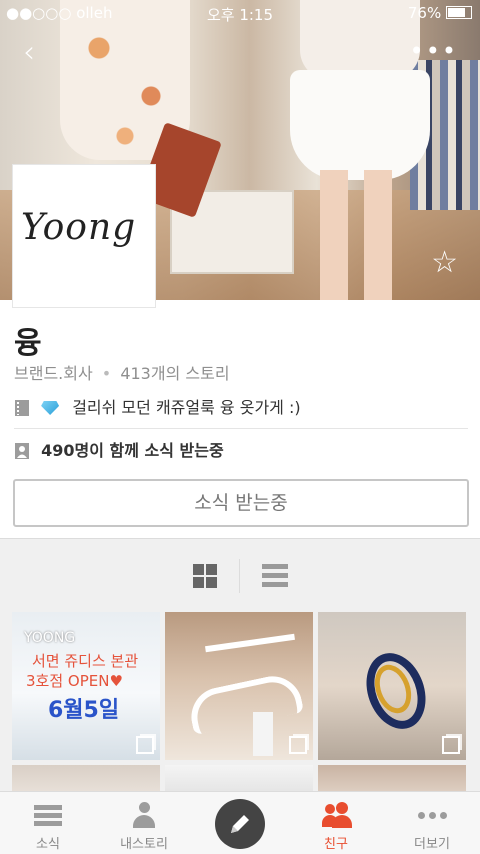 The height and width of the screenshot is (854, 480). I want to click on battery-icon, so click(459, 12).